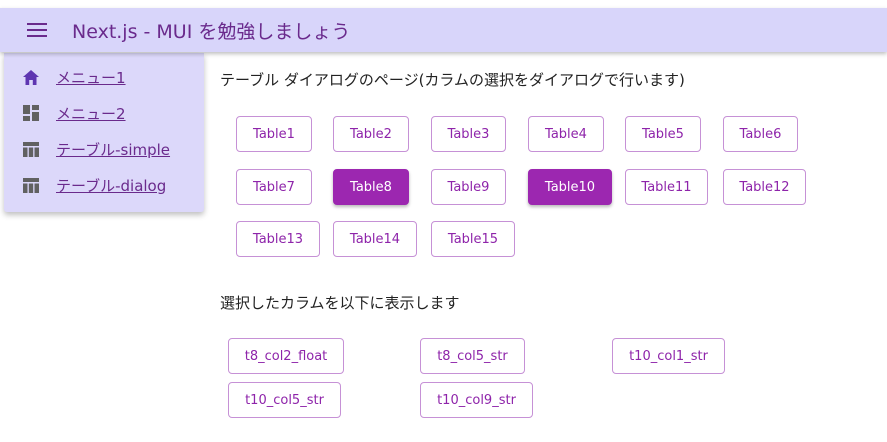  Describe the element at coordinates (666, 187) in the screenshot. I see `table-button-11: Table11` at that location.